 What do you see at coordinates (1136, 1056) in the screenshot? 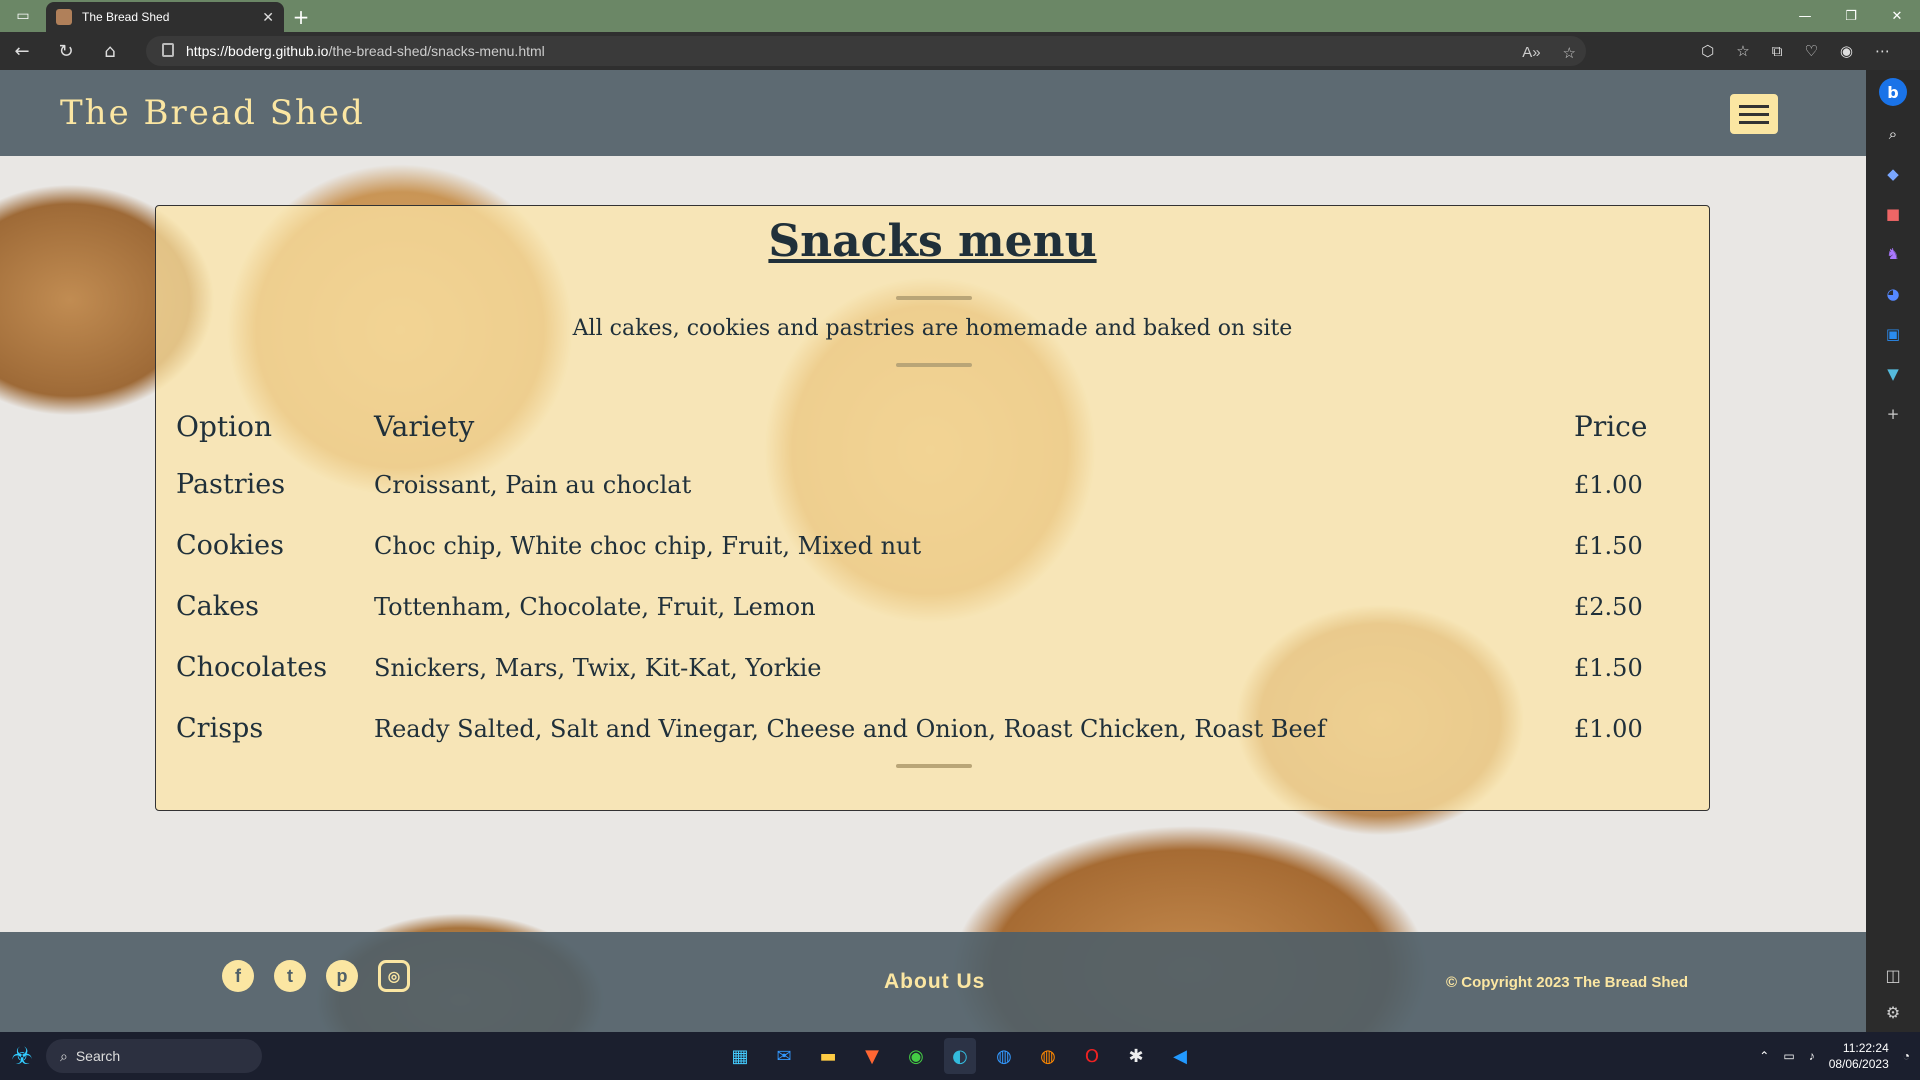
I see `slack-icon: ✱` at bounding box center [1136, 1056].